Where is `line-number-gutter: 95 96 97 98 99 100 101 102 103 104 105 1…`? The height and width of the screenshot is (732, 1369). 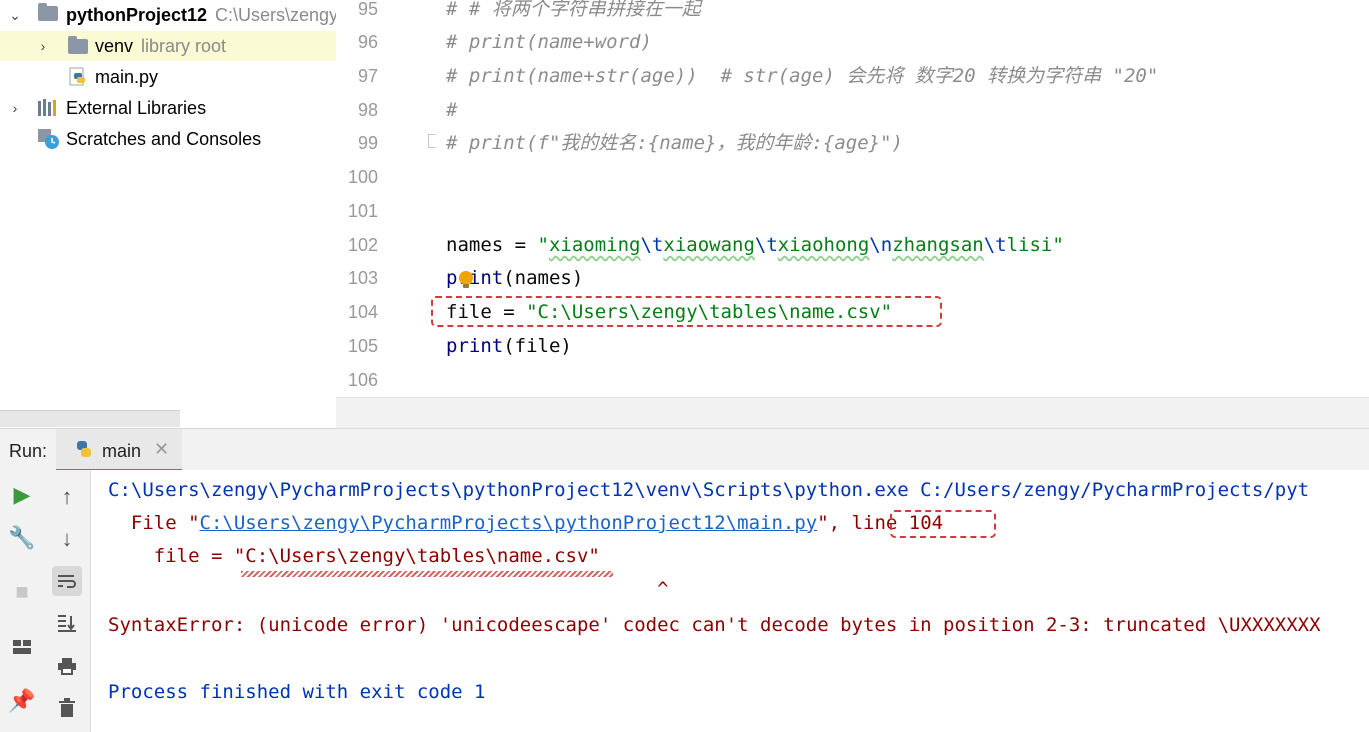 line-number-gutter: 95 96 97 98 99 100 101 102 103 104 105 1… is located at coordinates (386, 198).